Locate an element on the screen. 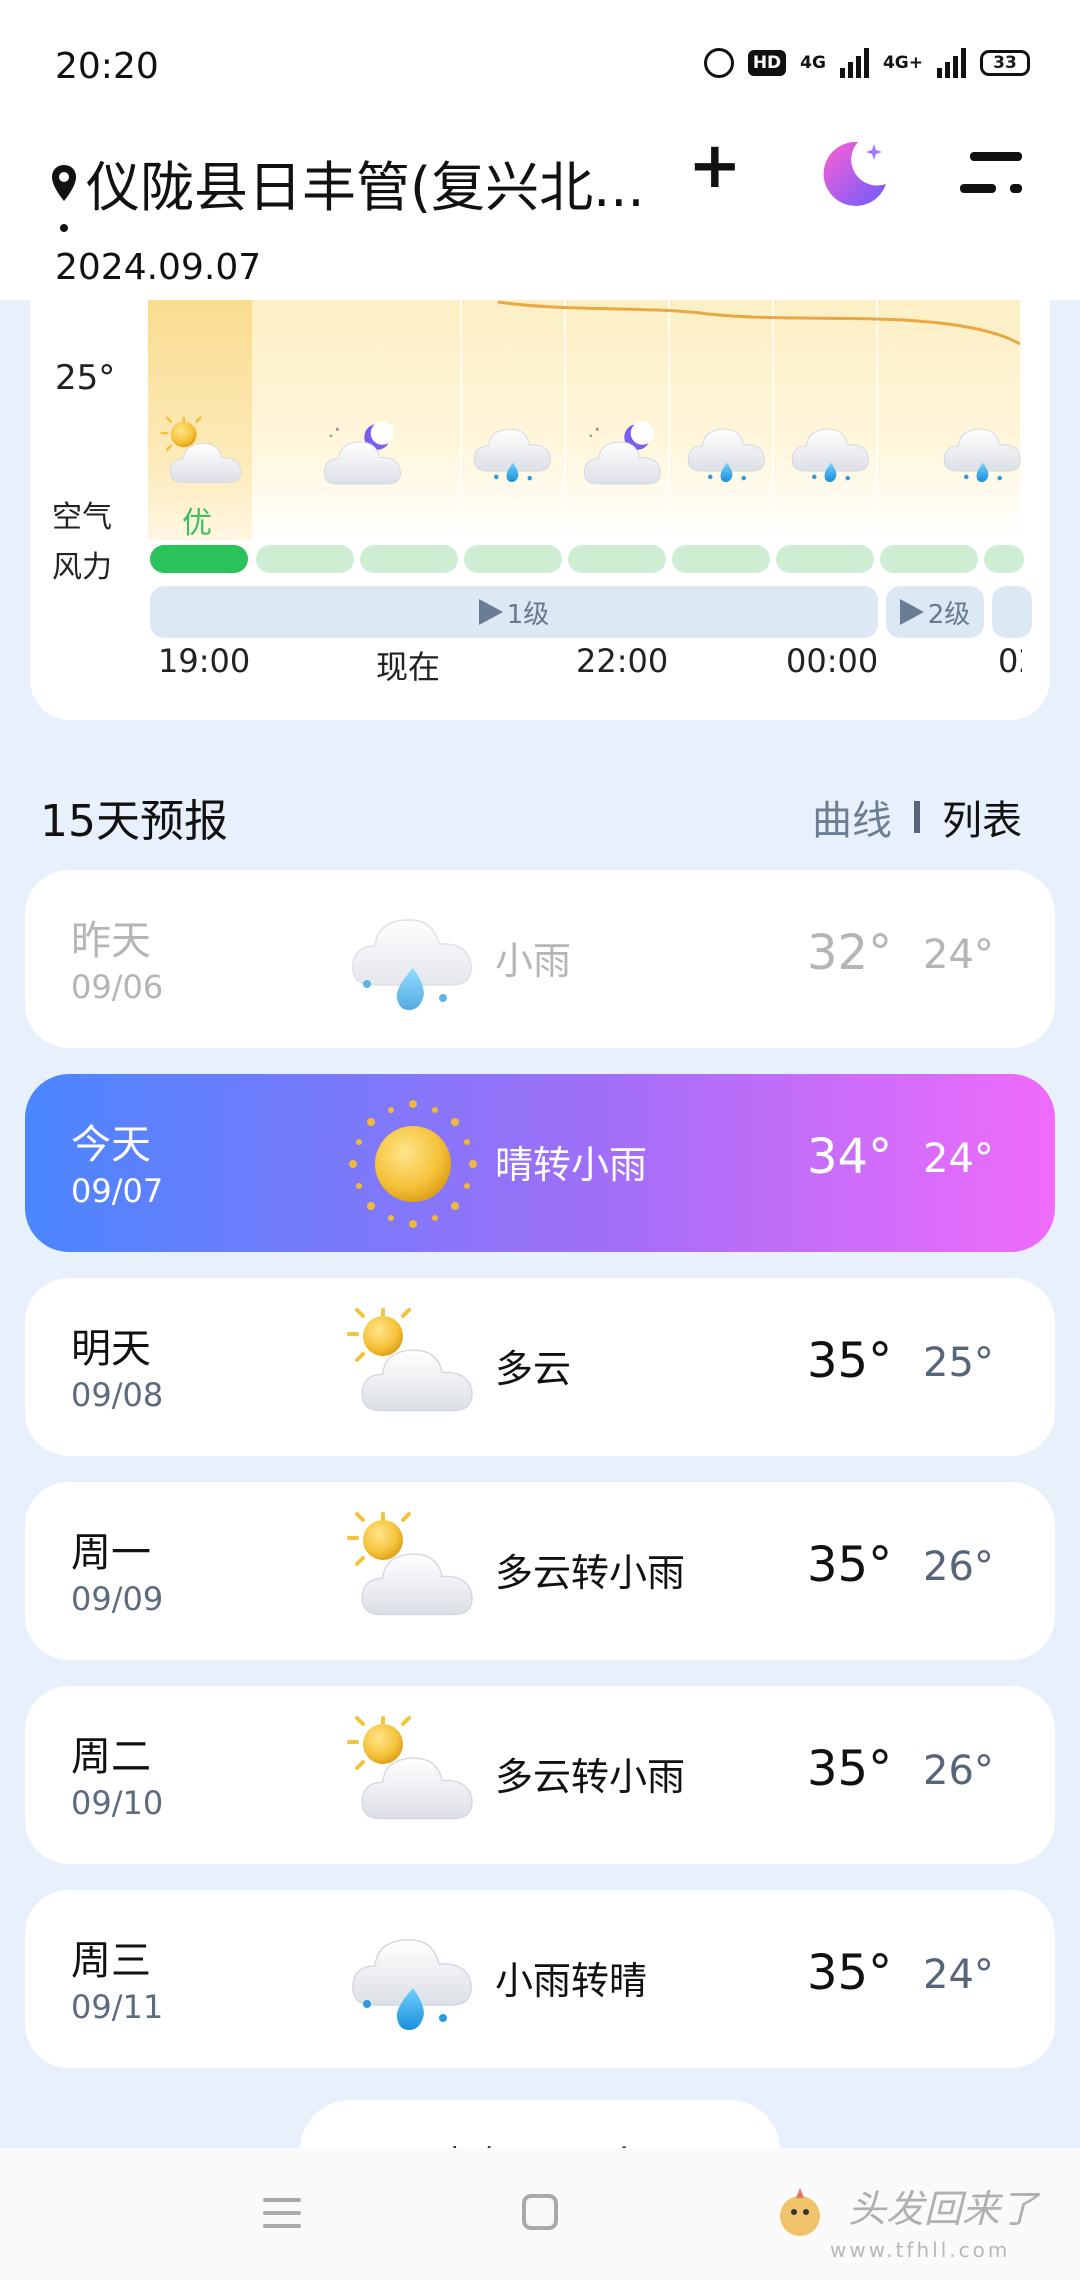 The height and width of the screenshot is (2280, 1080). wind-level-segment: 1级 is located at coordinates (514, 612).